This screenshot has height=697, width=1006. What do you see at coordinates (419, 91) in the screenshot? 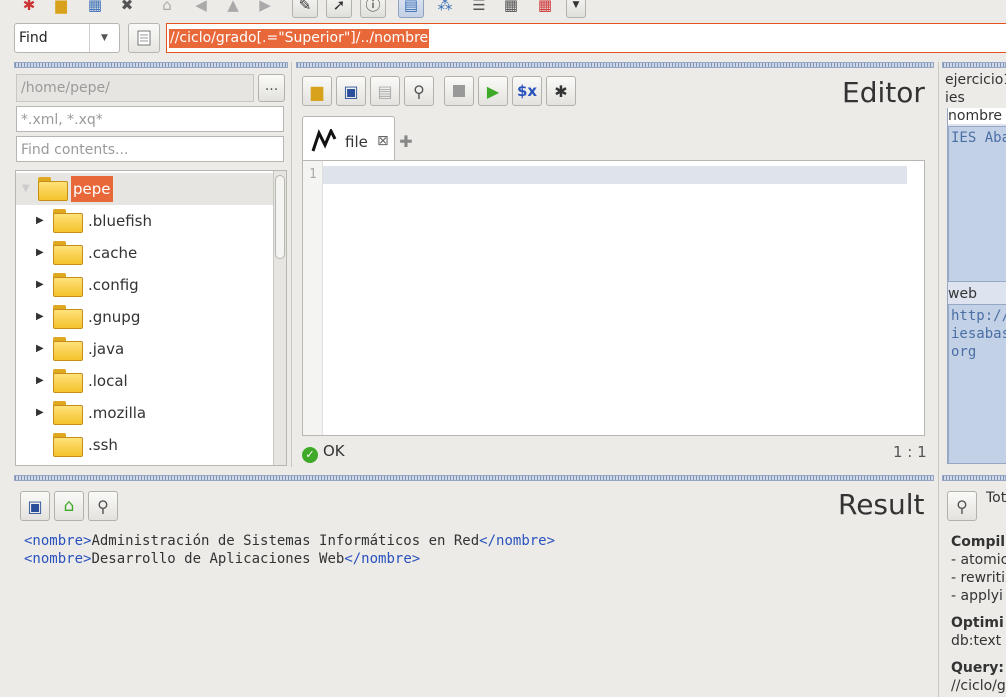
I see `find-button: ⚲` at bounding box center [419, 91].